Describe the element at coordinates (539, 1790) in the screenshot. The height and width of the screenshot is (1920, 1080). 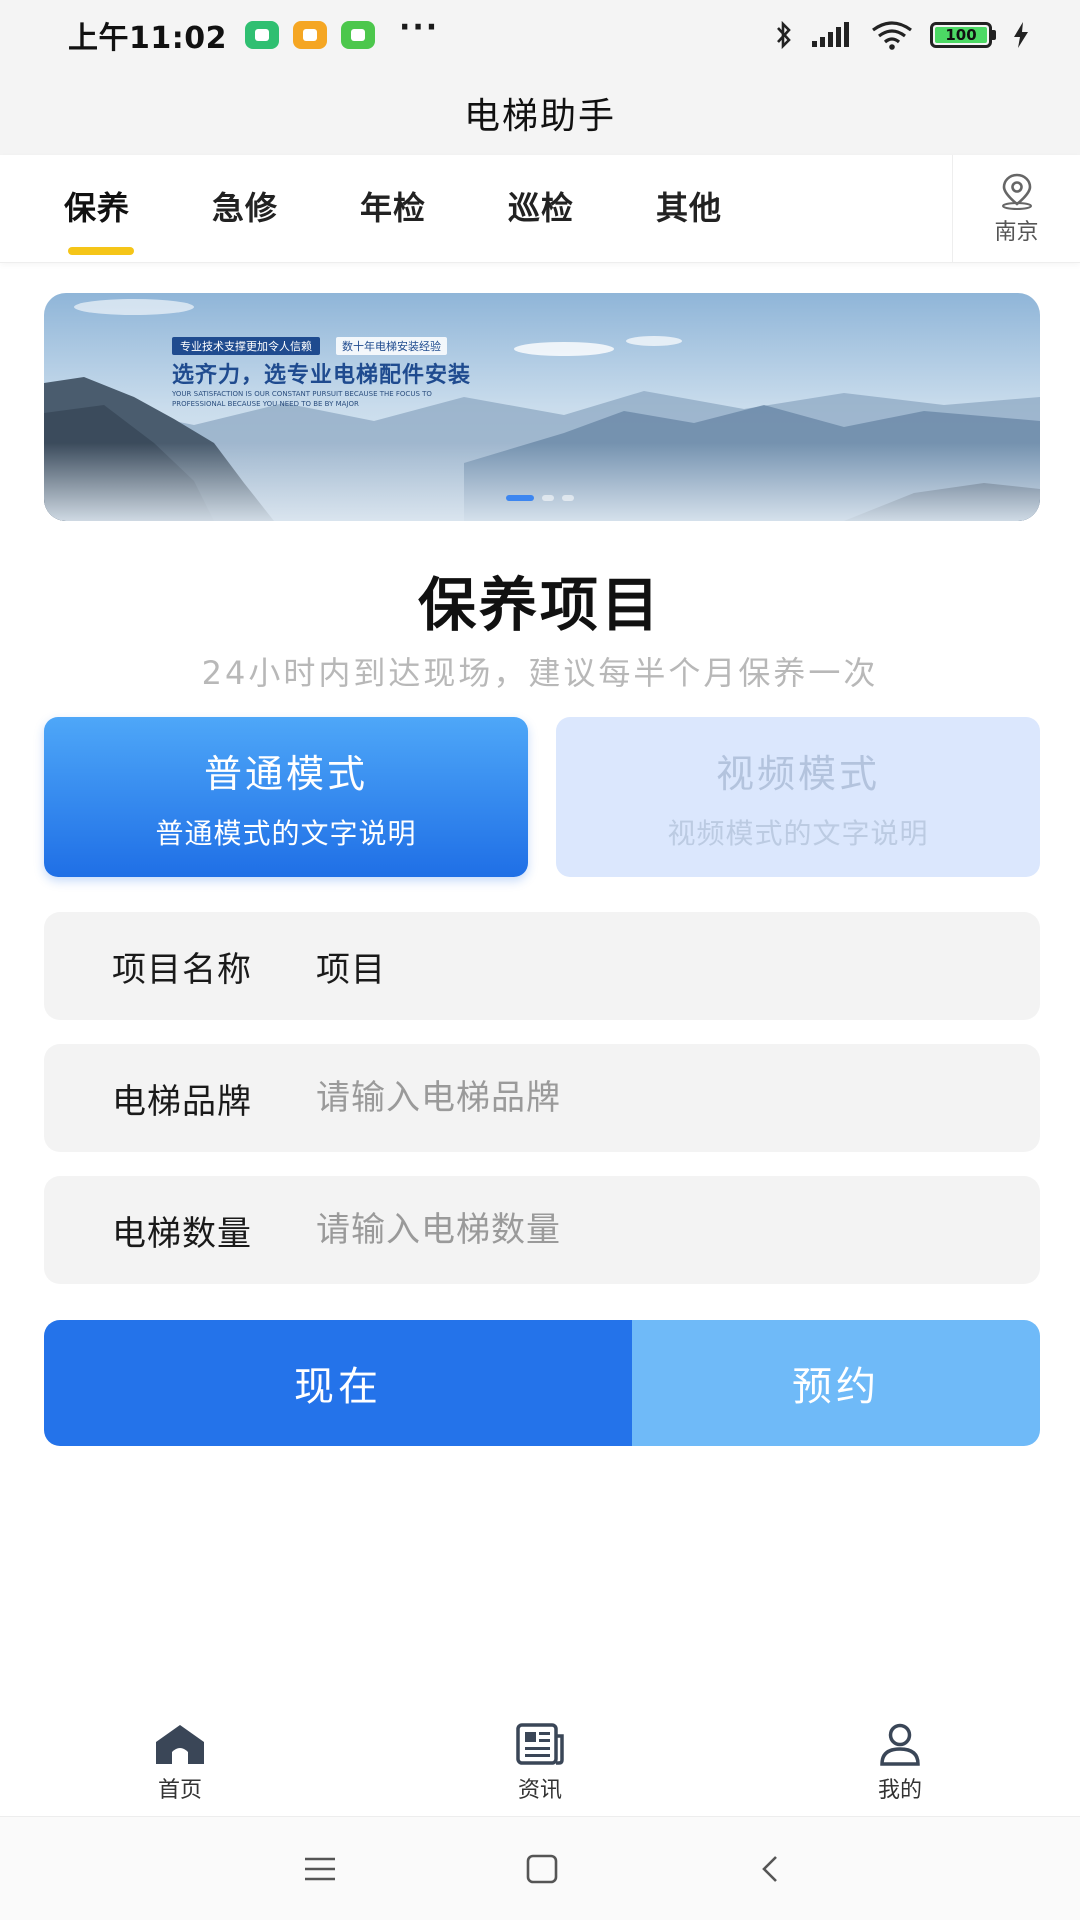
I see `nav-news-label: 资讯` at that location.